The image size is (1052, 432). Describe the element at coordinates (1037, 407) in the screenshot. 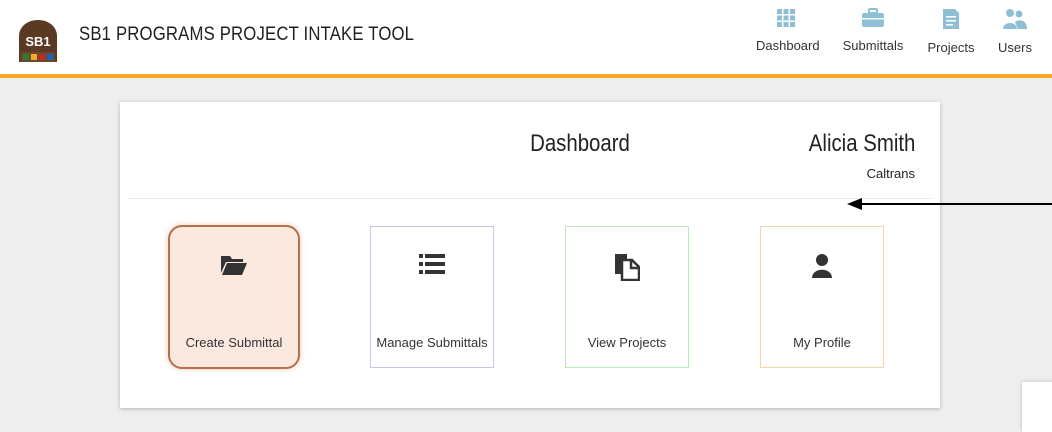

I see `corner-panel` at that location.